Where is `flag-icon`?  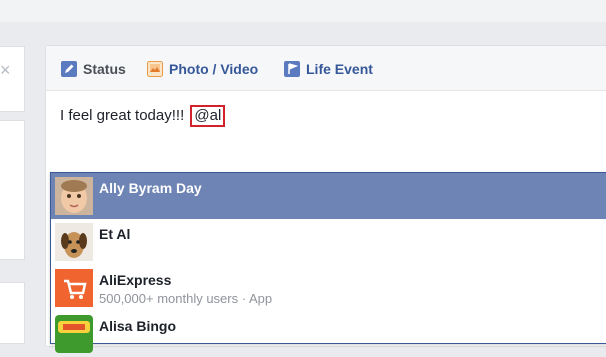 flag-icon is located at coordinates (292, 69).